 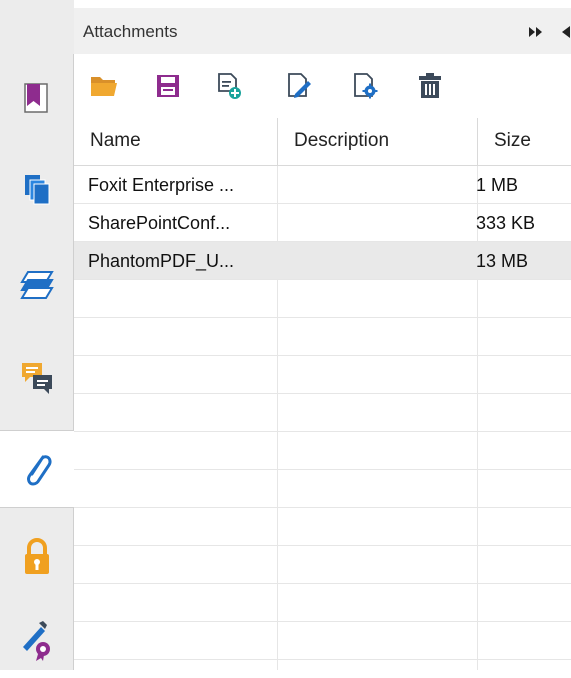 I want to click on attachments-toolbar, so click(x=322, y=86).